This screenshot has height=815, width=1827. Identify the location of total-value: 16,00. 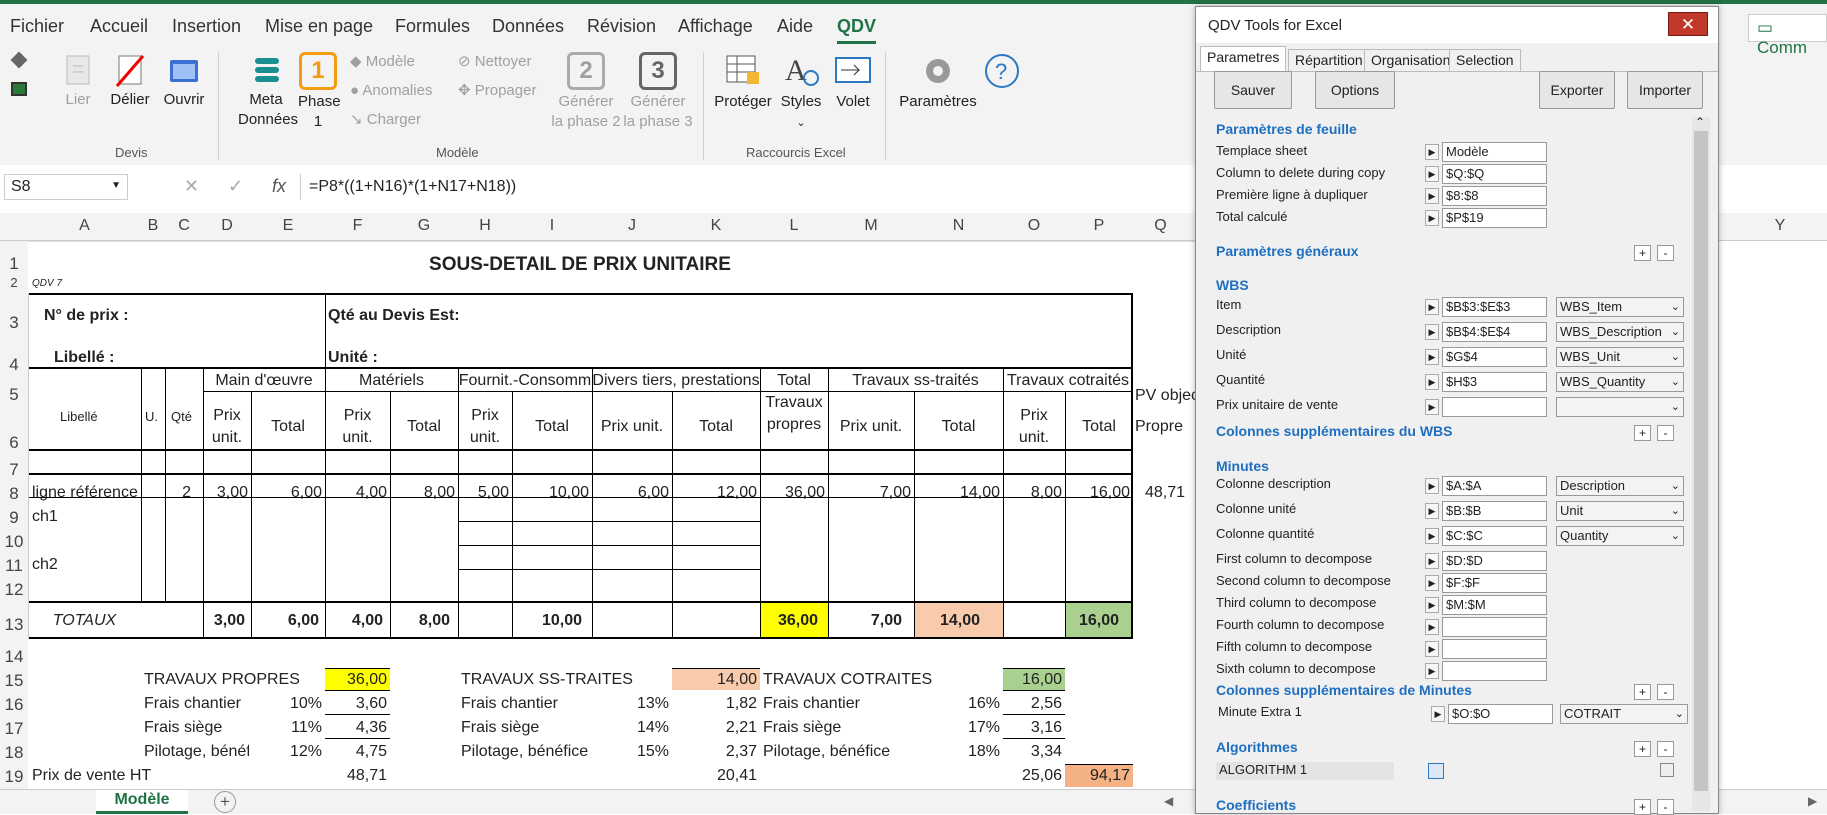
(1092, 621).